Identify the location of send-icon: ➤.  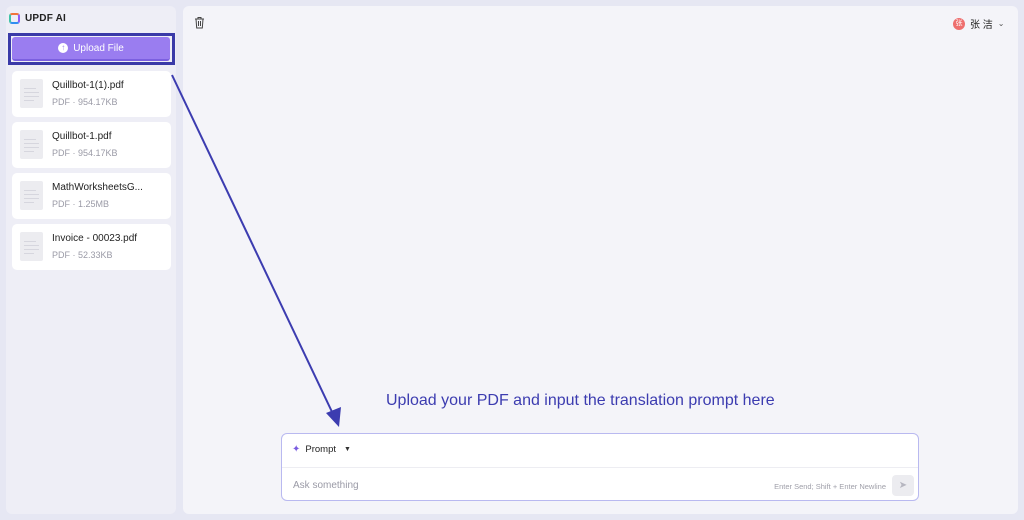
(903, 485).